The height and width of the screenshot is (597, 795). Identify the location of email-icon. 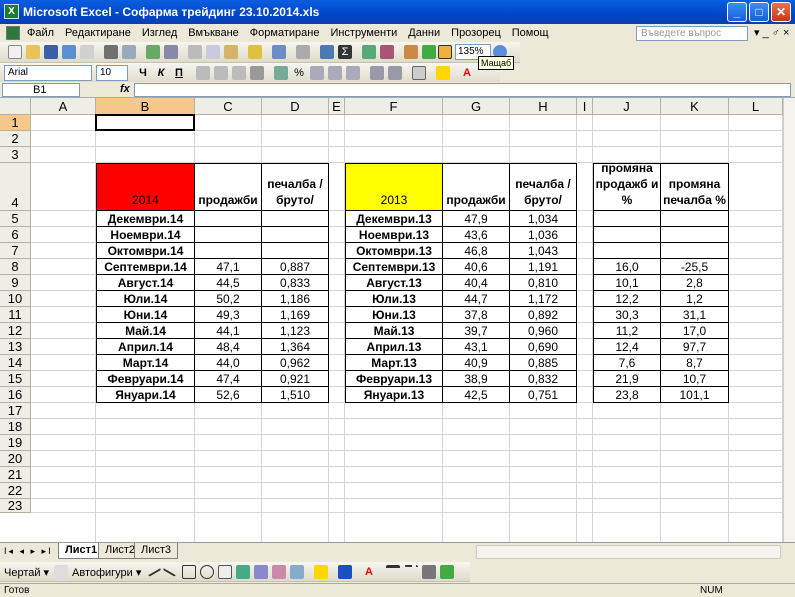
(87, 52).